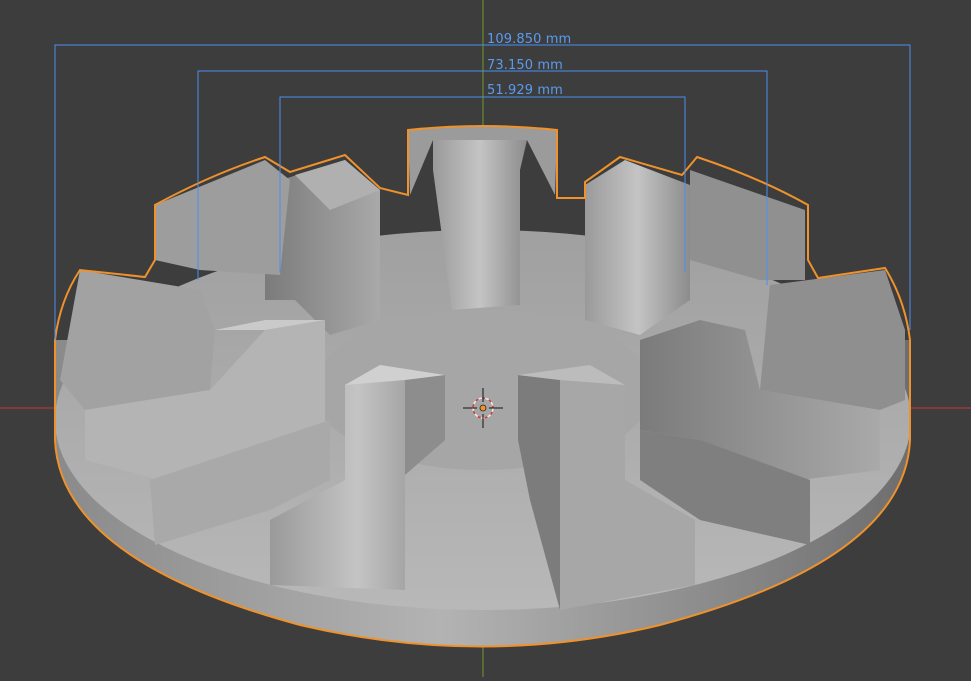  What do you see at coordinates (529, 39) in the screenshot?
I see `measurement-label-outer: 109.850 mm` at bounding box center [529, 39].